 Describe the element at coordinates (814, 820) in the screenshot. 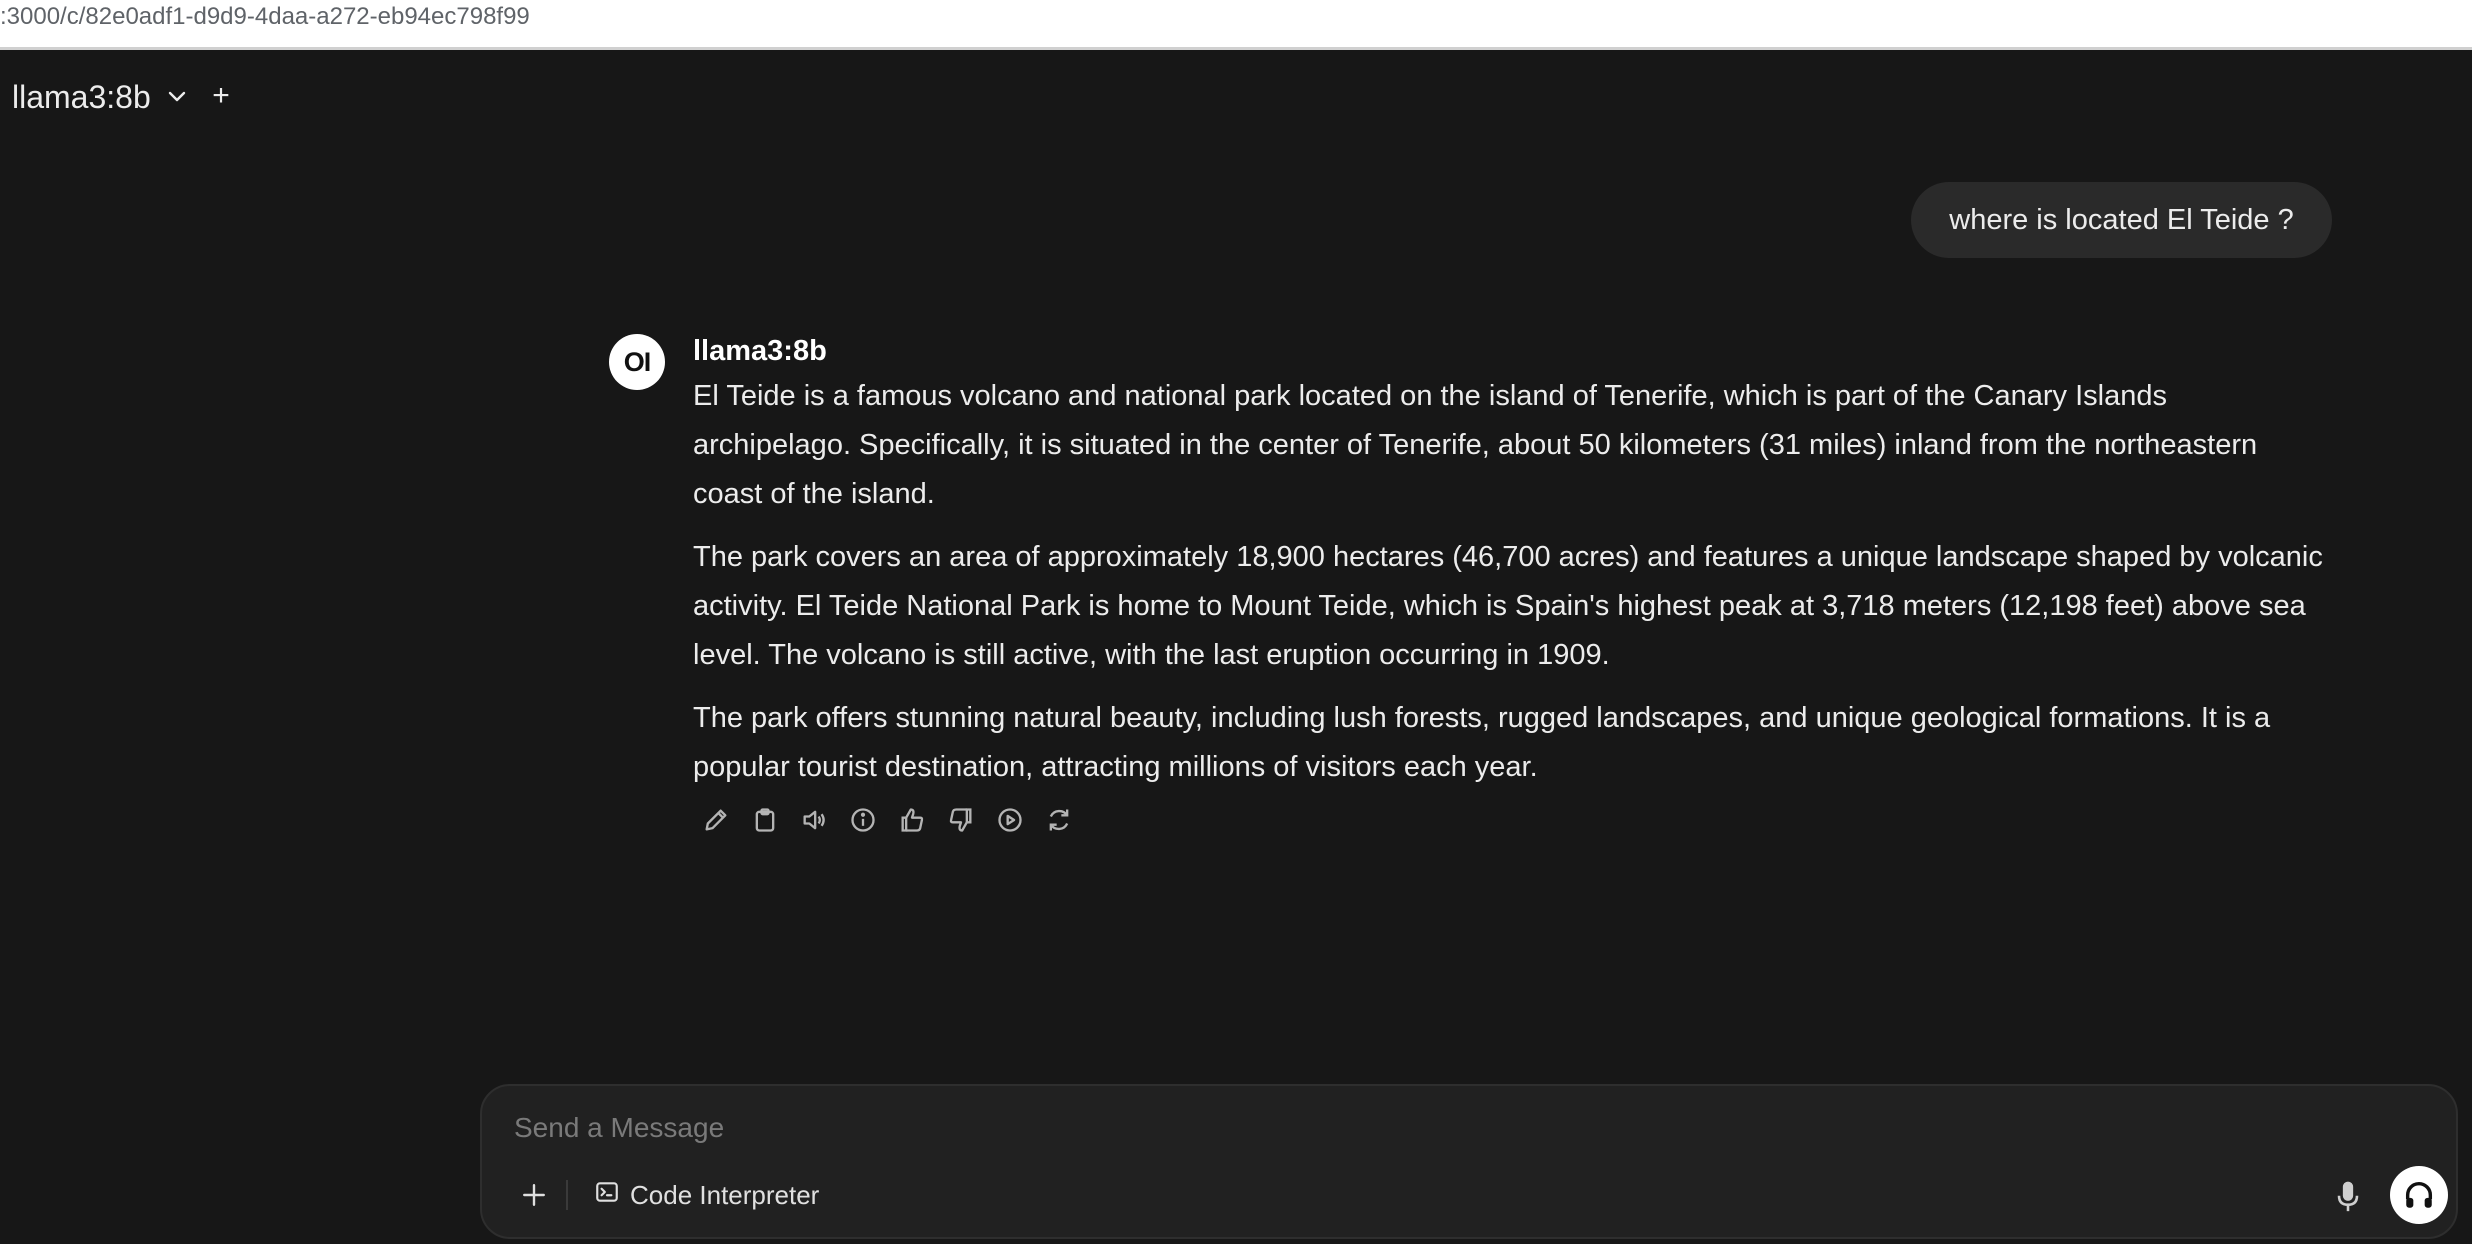

I see `read-aloud-icon` at that location.